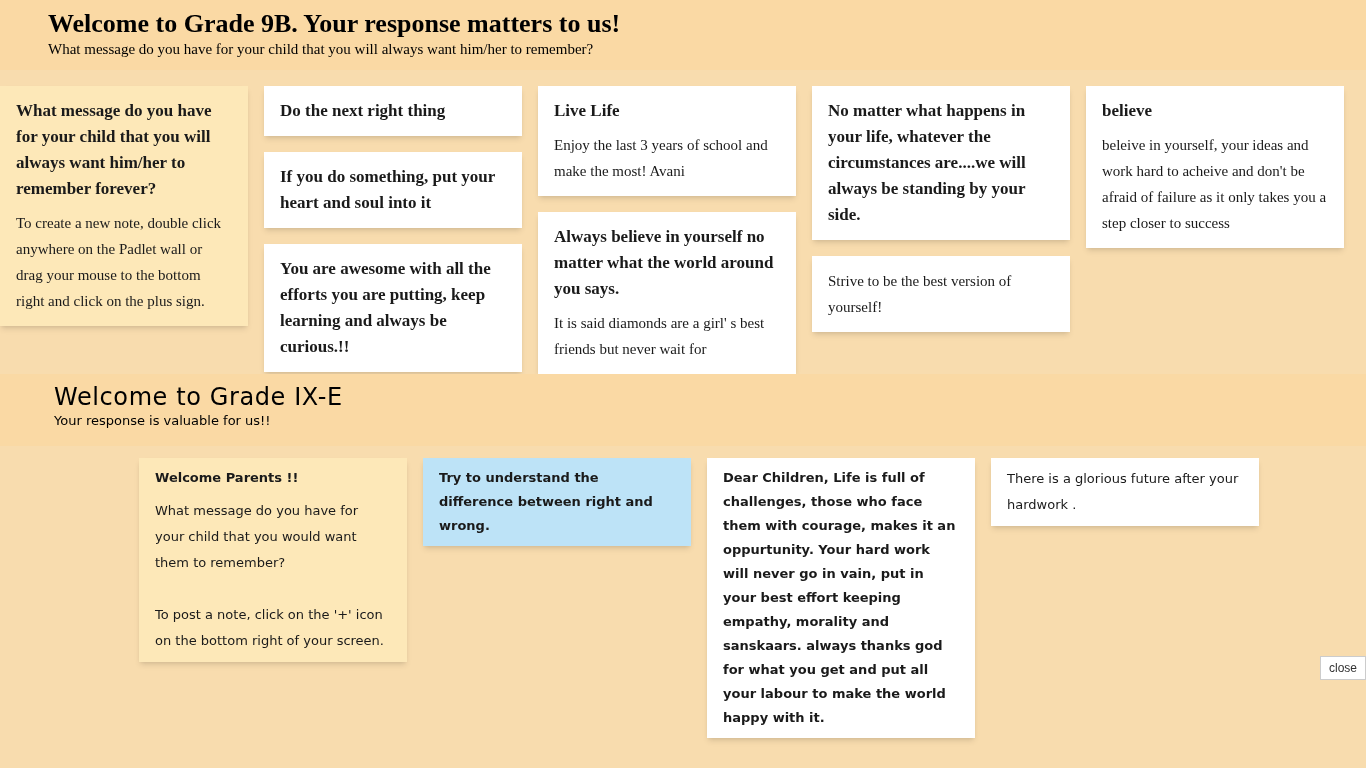  Describe the element at coordinates (661, 158) in the screenshot. I see `note-body: Enjoy the last 3 years of school and make the most! Avani` at that location.